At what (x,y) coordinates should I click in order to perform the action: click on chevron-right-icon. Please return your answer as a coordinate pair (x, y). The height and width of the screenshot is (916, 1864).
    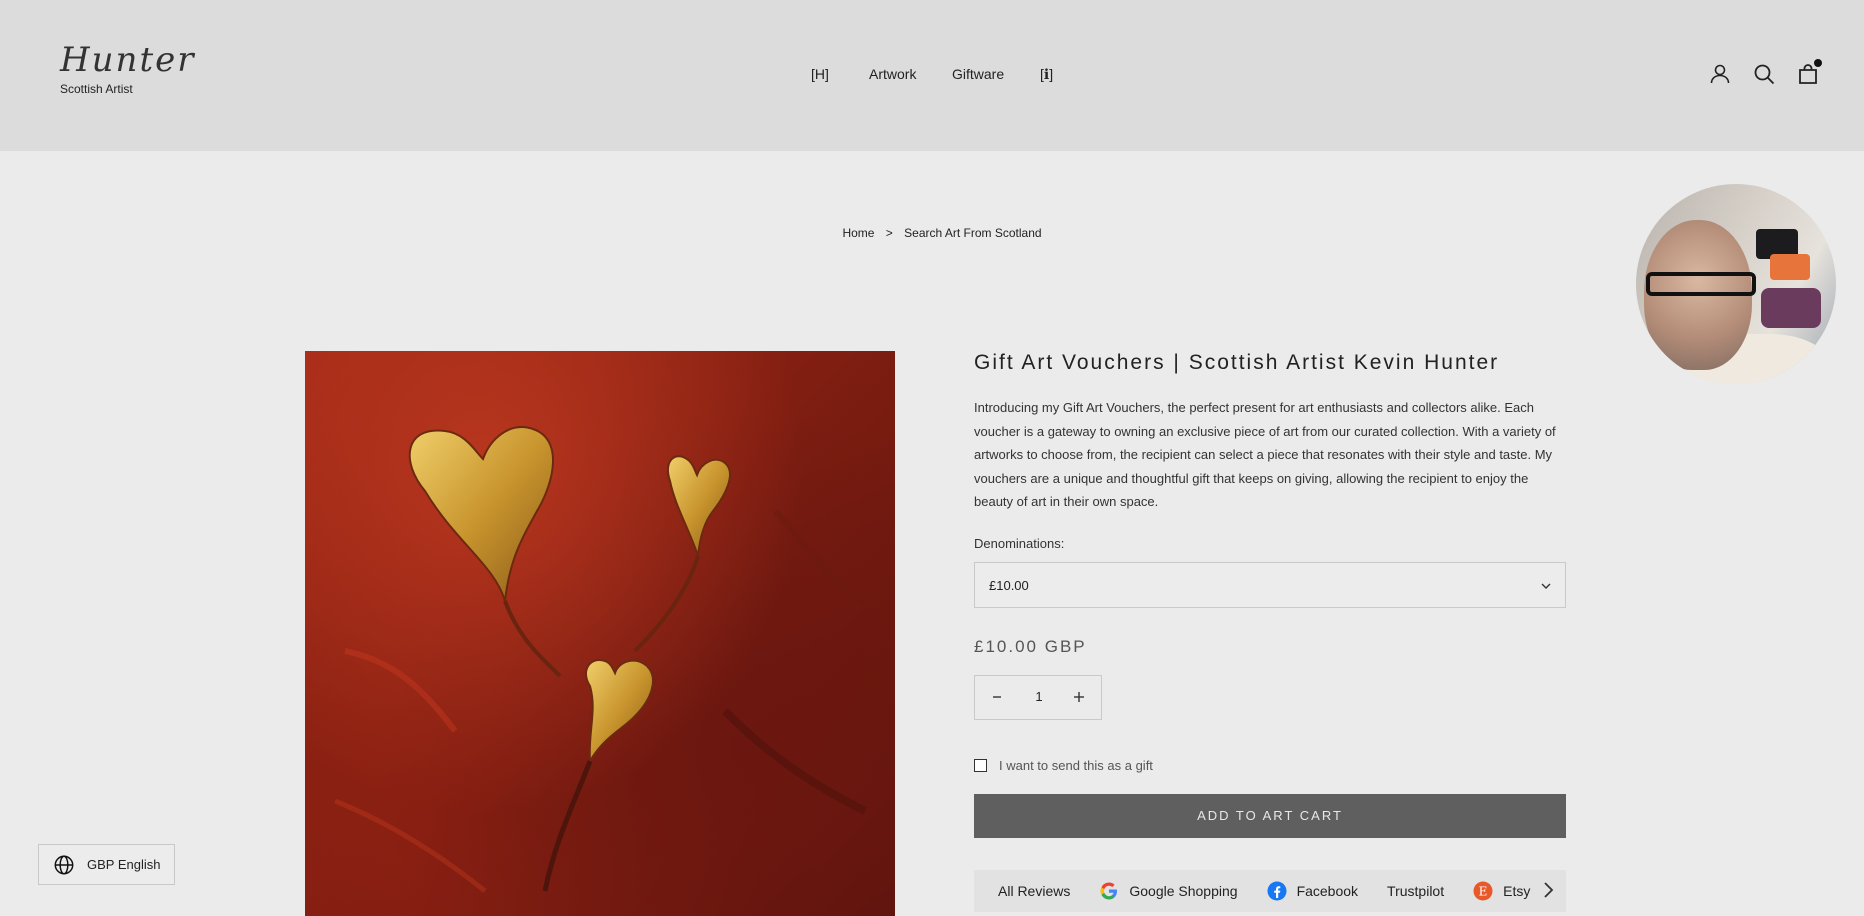
    Looking at the image, I should click on (1548, 890).